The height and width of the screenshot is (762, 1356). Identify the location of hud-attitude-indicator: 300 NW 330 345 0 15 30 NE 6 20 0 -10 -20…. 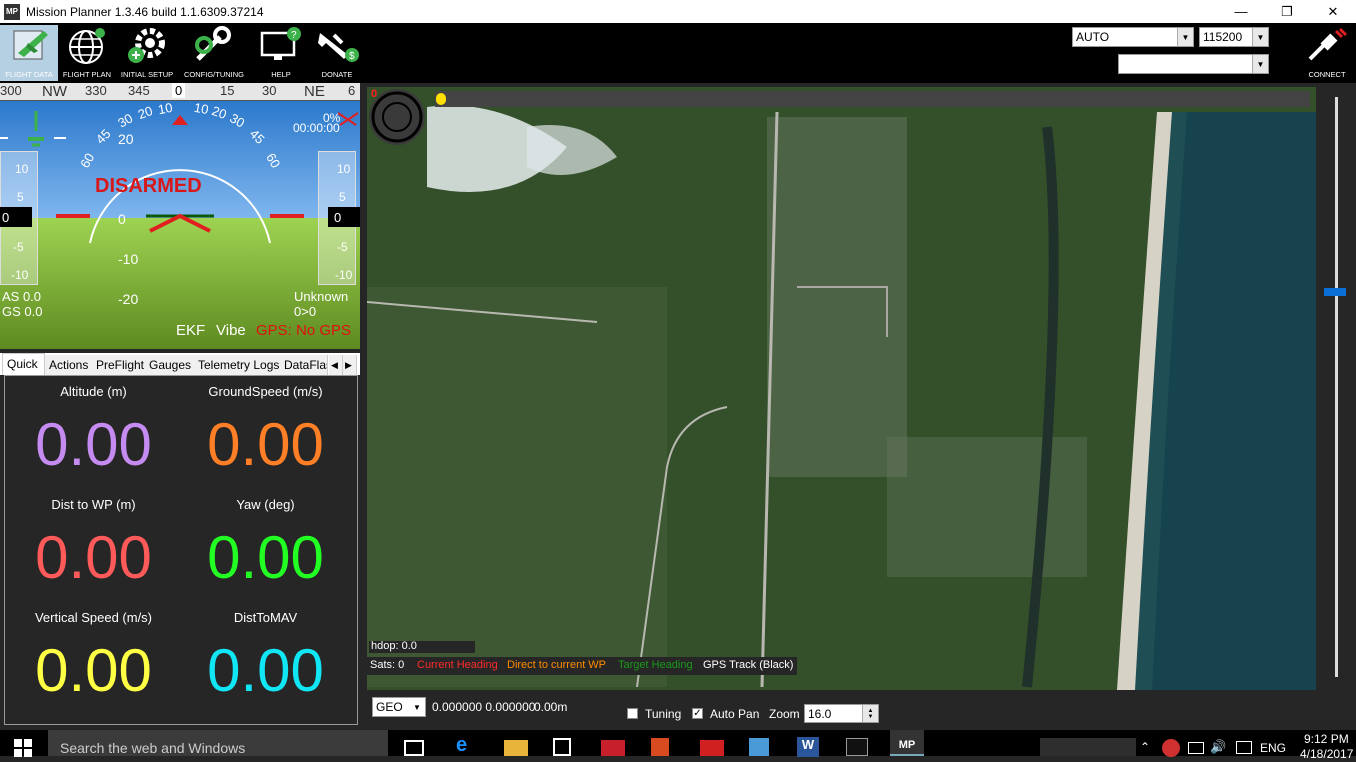
(180, 216).